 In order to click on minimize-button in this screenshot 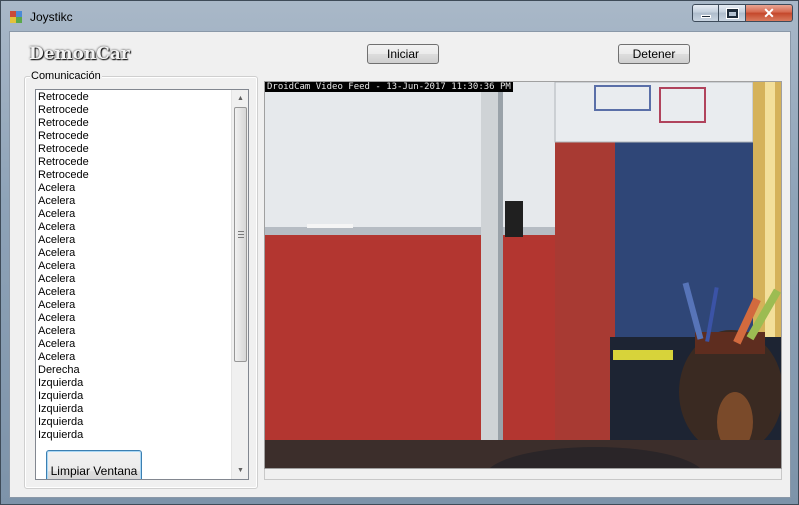, I will do `click(705, 13)`.